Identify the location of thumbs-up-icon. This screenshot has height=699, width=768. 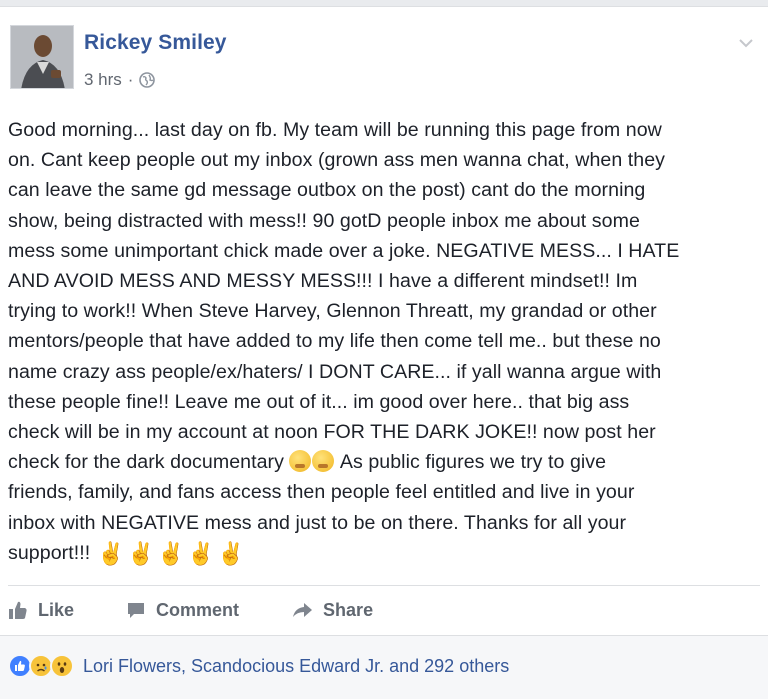
(18, 610).